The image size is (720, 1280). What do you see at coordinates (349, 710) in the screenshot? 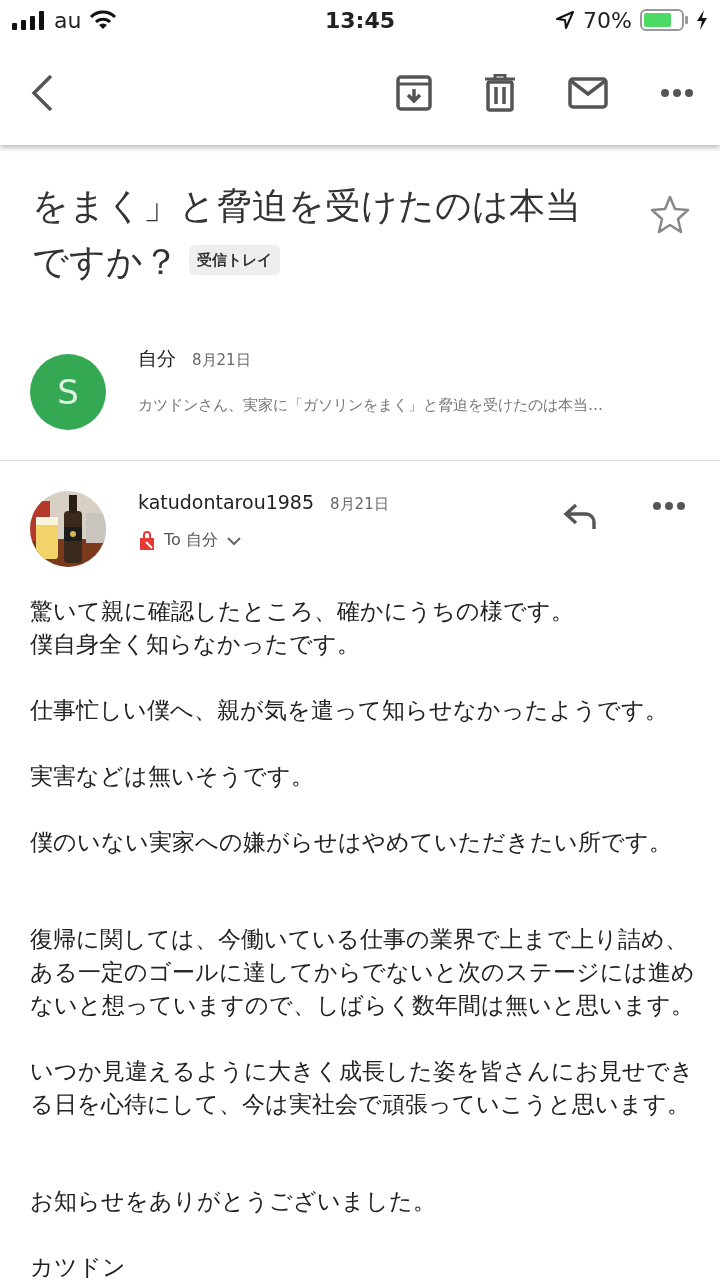
I see `body-text: 仕事忙しい僕へ、親が気を遣って知らせなかったようです。` at bounding box center [349, 710].